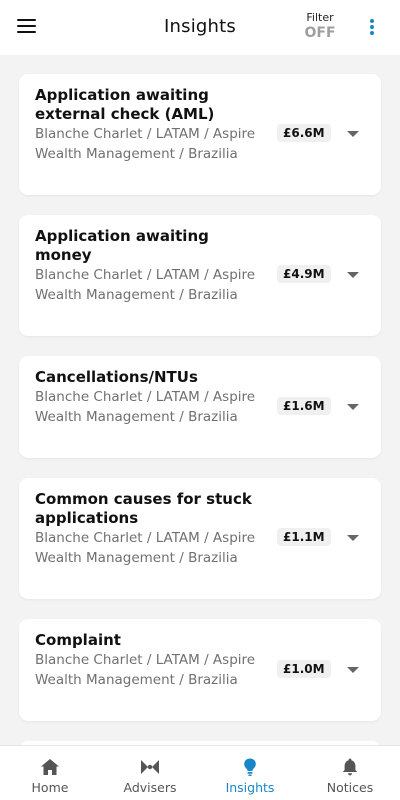 This screenshot has height=800, width=400. What do you see at coordinates (116, 377) in the screenshot?
I see `insight-title: Cancellations/NTUs` at bounding box center [116, 377].